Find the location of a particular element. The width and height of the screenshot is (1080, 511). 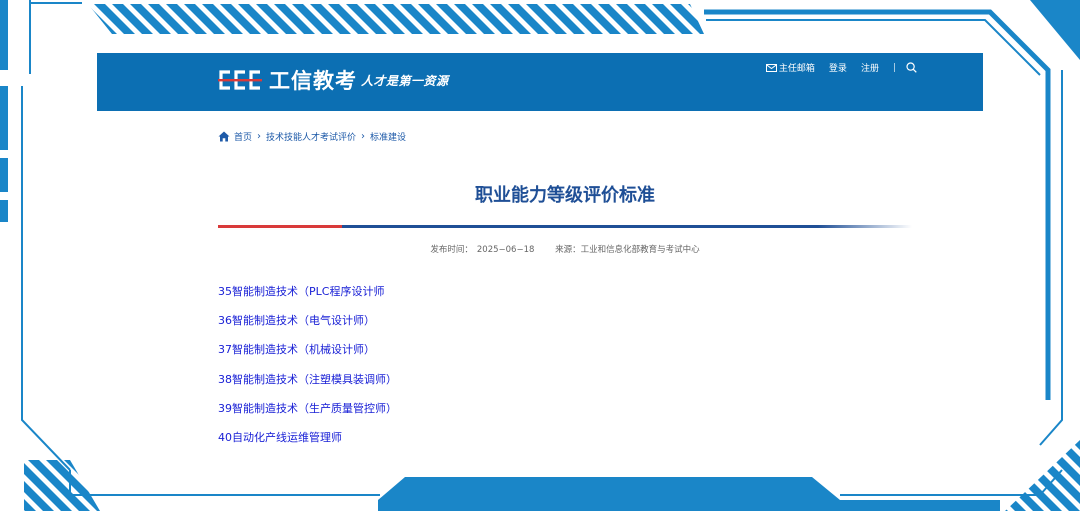

logo-text: 工信教考 is located at coordinates (313, 81).